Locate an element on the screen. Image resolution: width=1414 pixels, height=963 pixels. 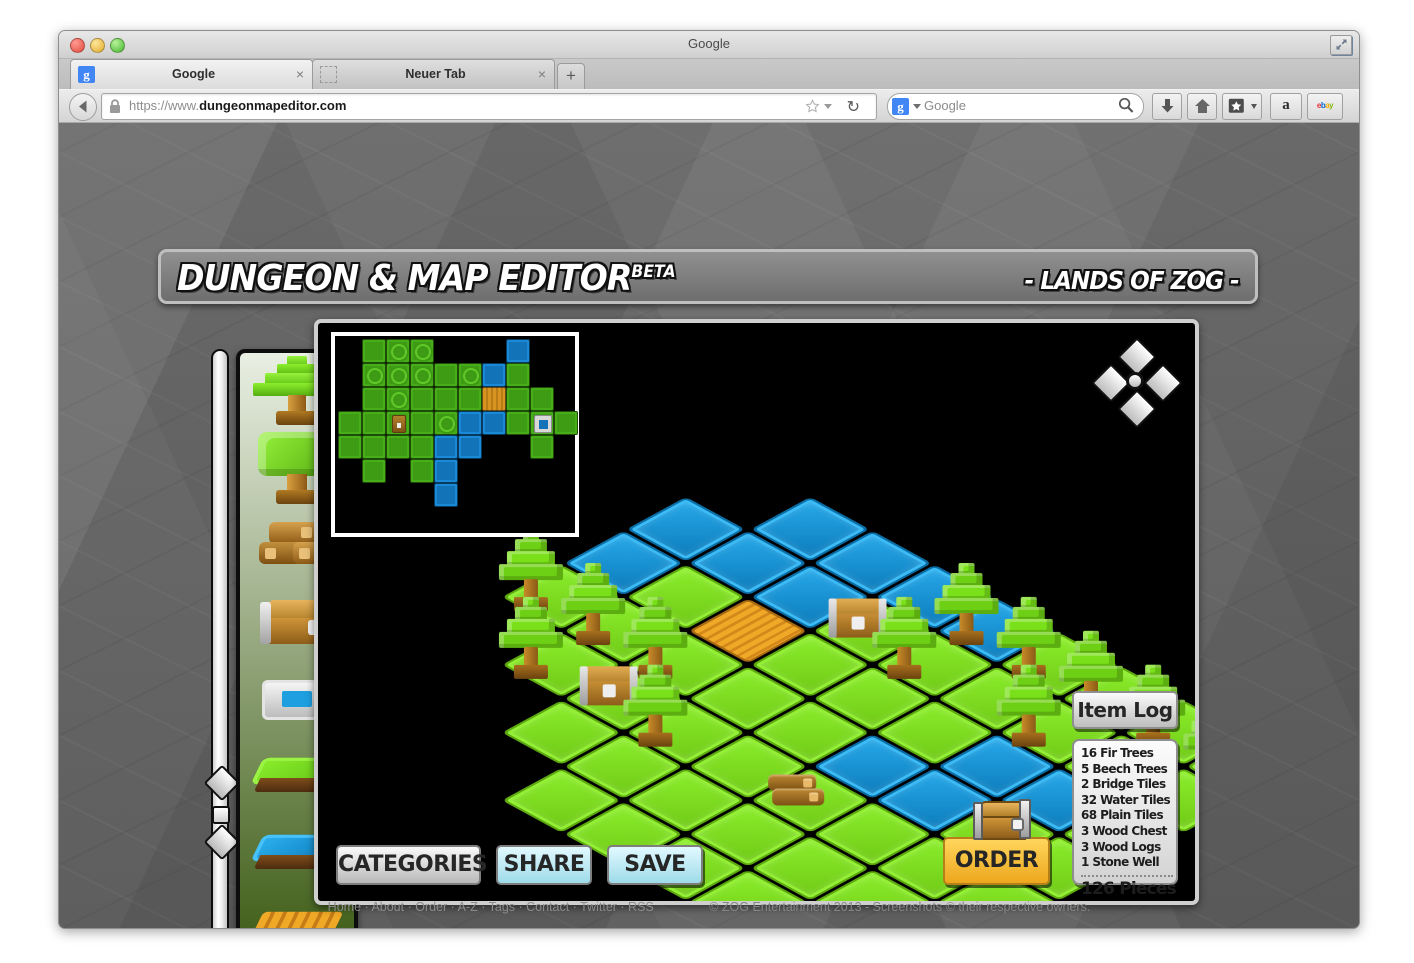
home-button is located at coordinates (1202, 106).